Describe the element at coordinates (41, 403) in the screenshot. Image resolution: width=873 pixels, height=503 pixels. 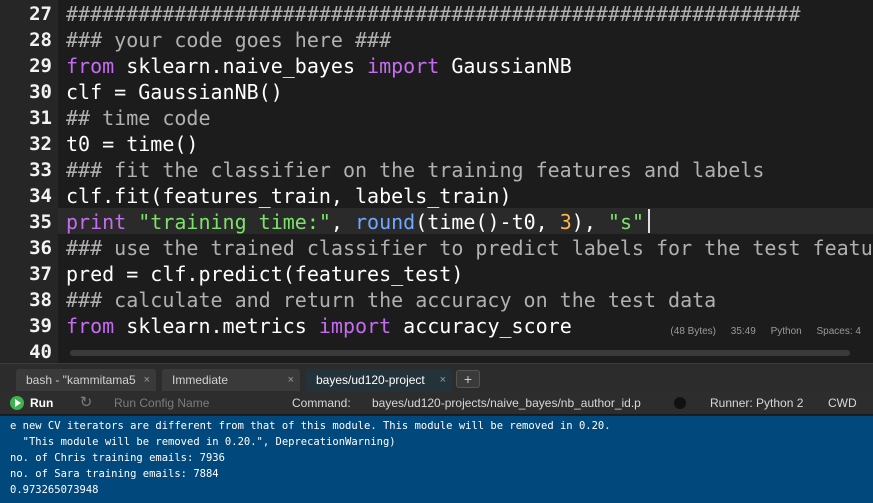
I see `run-button: Run` at that location.